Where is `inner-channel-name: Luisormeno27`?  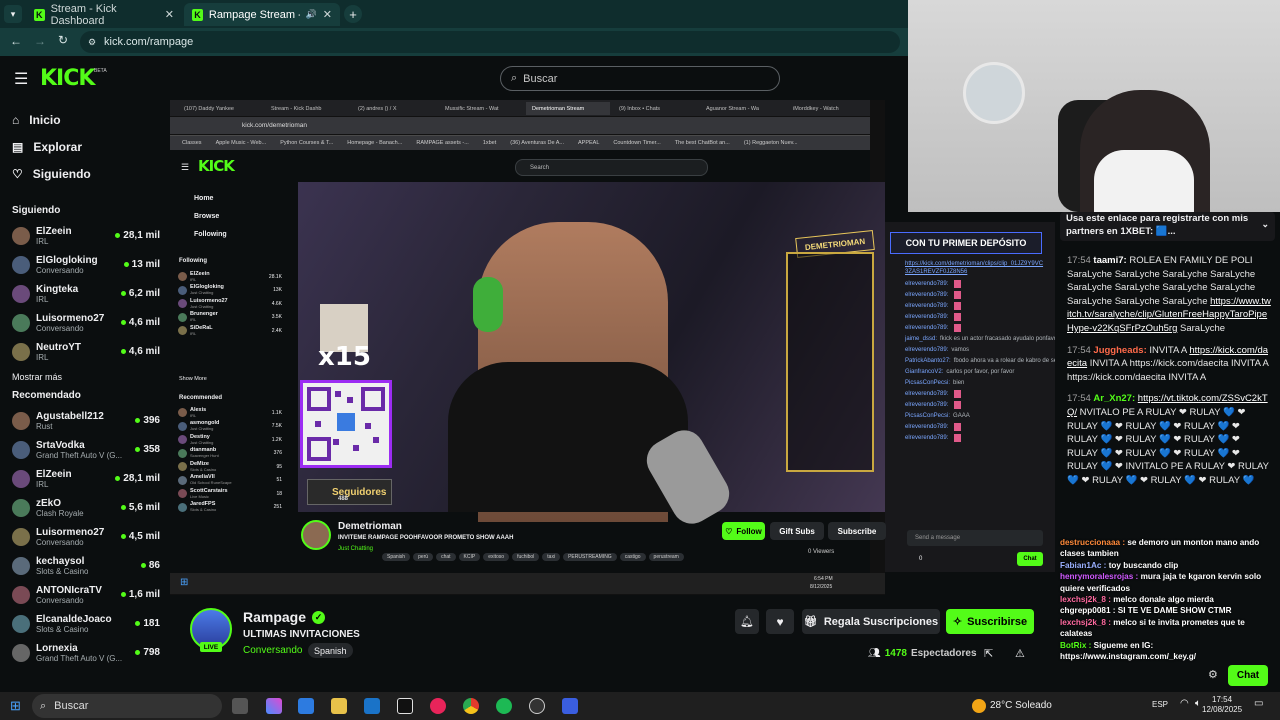
inner-channel-name: Luisormeno27 is located at coordinates (209, 300).